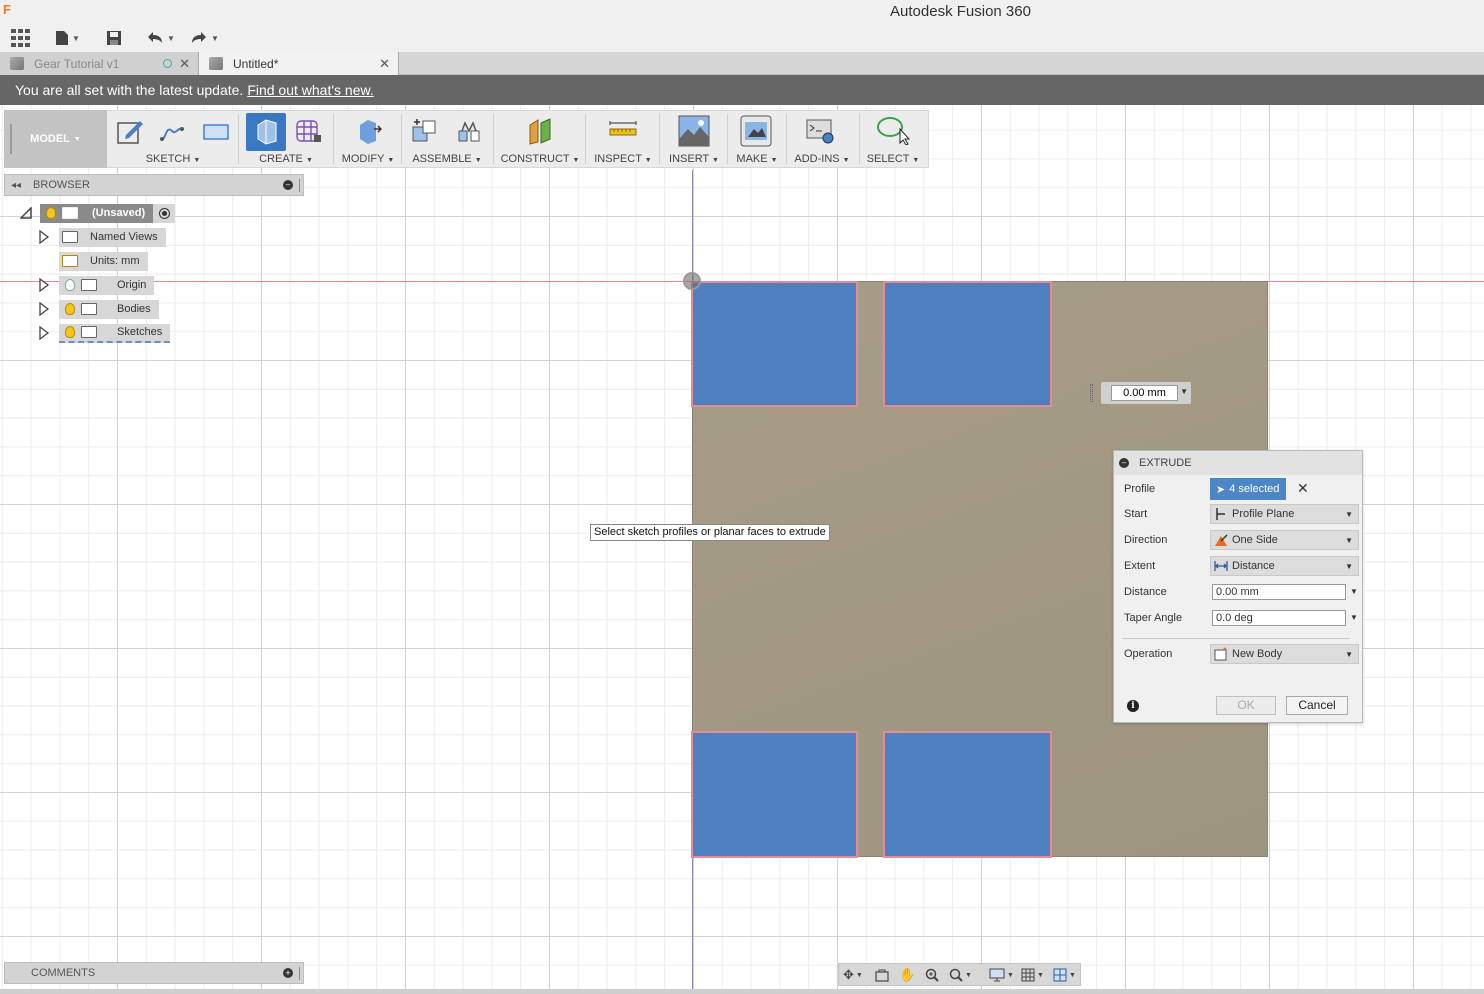 This screenshot has height=994, width=1484. What do you see at coordinates (1246, 705) in the screenshot?
I see `ok-button: OK` at bounding box center [1246, 705].